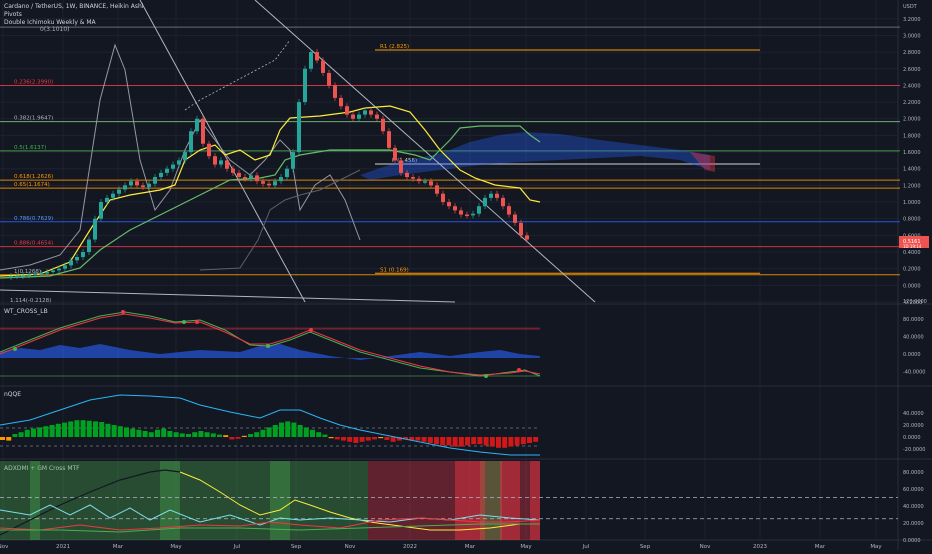  What do you see at coordinates (30, 148) in the screenshot?
I see `fib-label-r5: 0.5(1.6137)` at bounding box center [30, 148].